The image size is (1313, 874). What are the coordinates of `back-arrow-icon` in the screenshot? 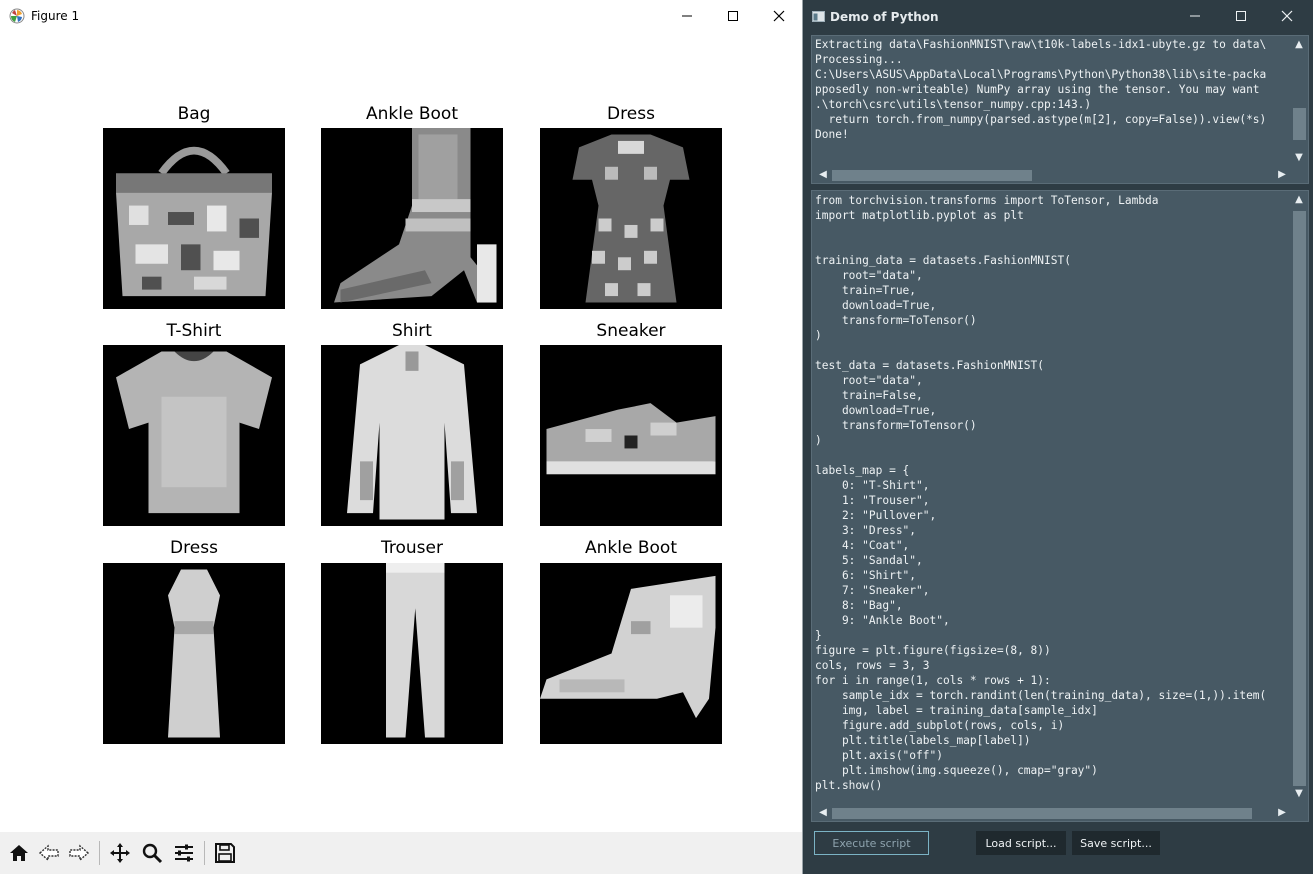 It's located at (48, 853).